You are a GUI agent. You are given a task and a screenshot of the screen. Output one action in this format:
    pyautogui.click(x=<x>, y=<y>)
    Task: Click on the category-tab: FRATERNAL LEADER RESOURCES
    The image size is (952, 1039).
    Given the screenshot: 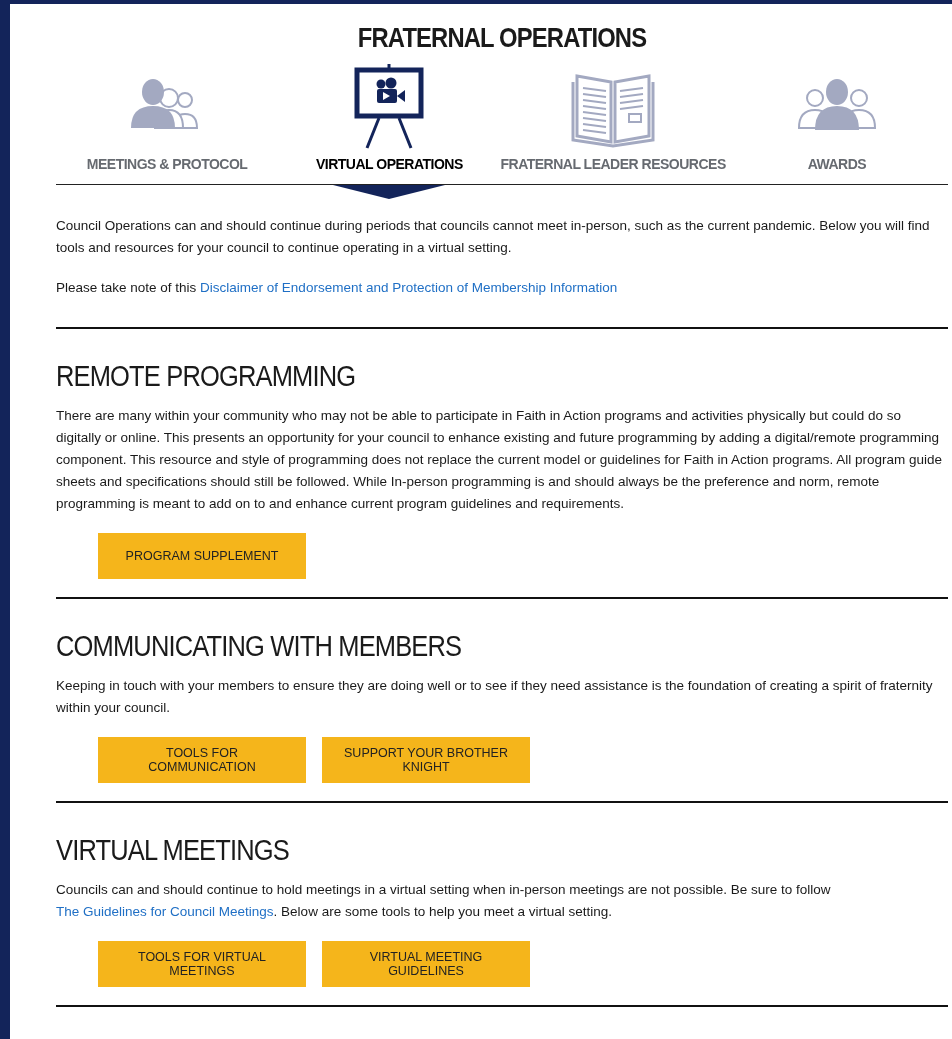 What is the action you would take?
    pyautogui.click(x=613, y=123)
    